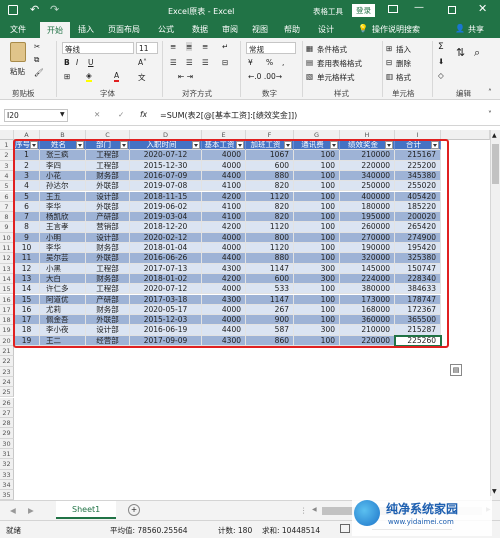 The height and width of the screenshot is (538, 500). I want to click on login-button: 登录, so click(363, 10).